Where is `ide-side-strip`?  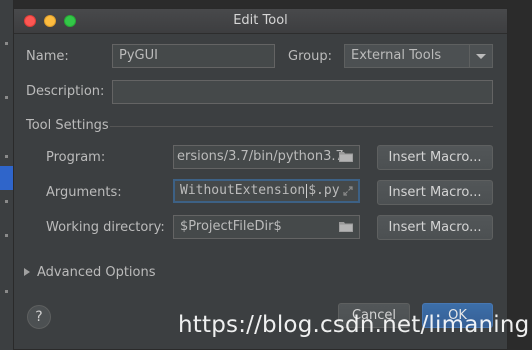
ide-side-strip is located at coordinates (7, 175).